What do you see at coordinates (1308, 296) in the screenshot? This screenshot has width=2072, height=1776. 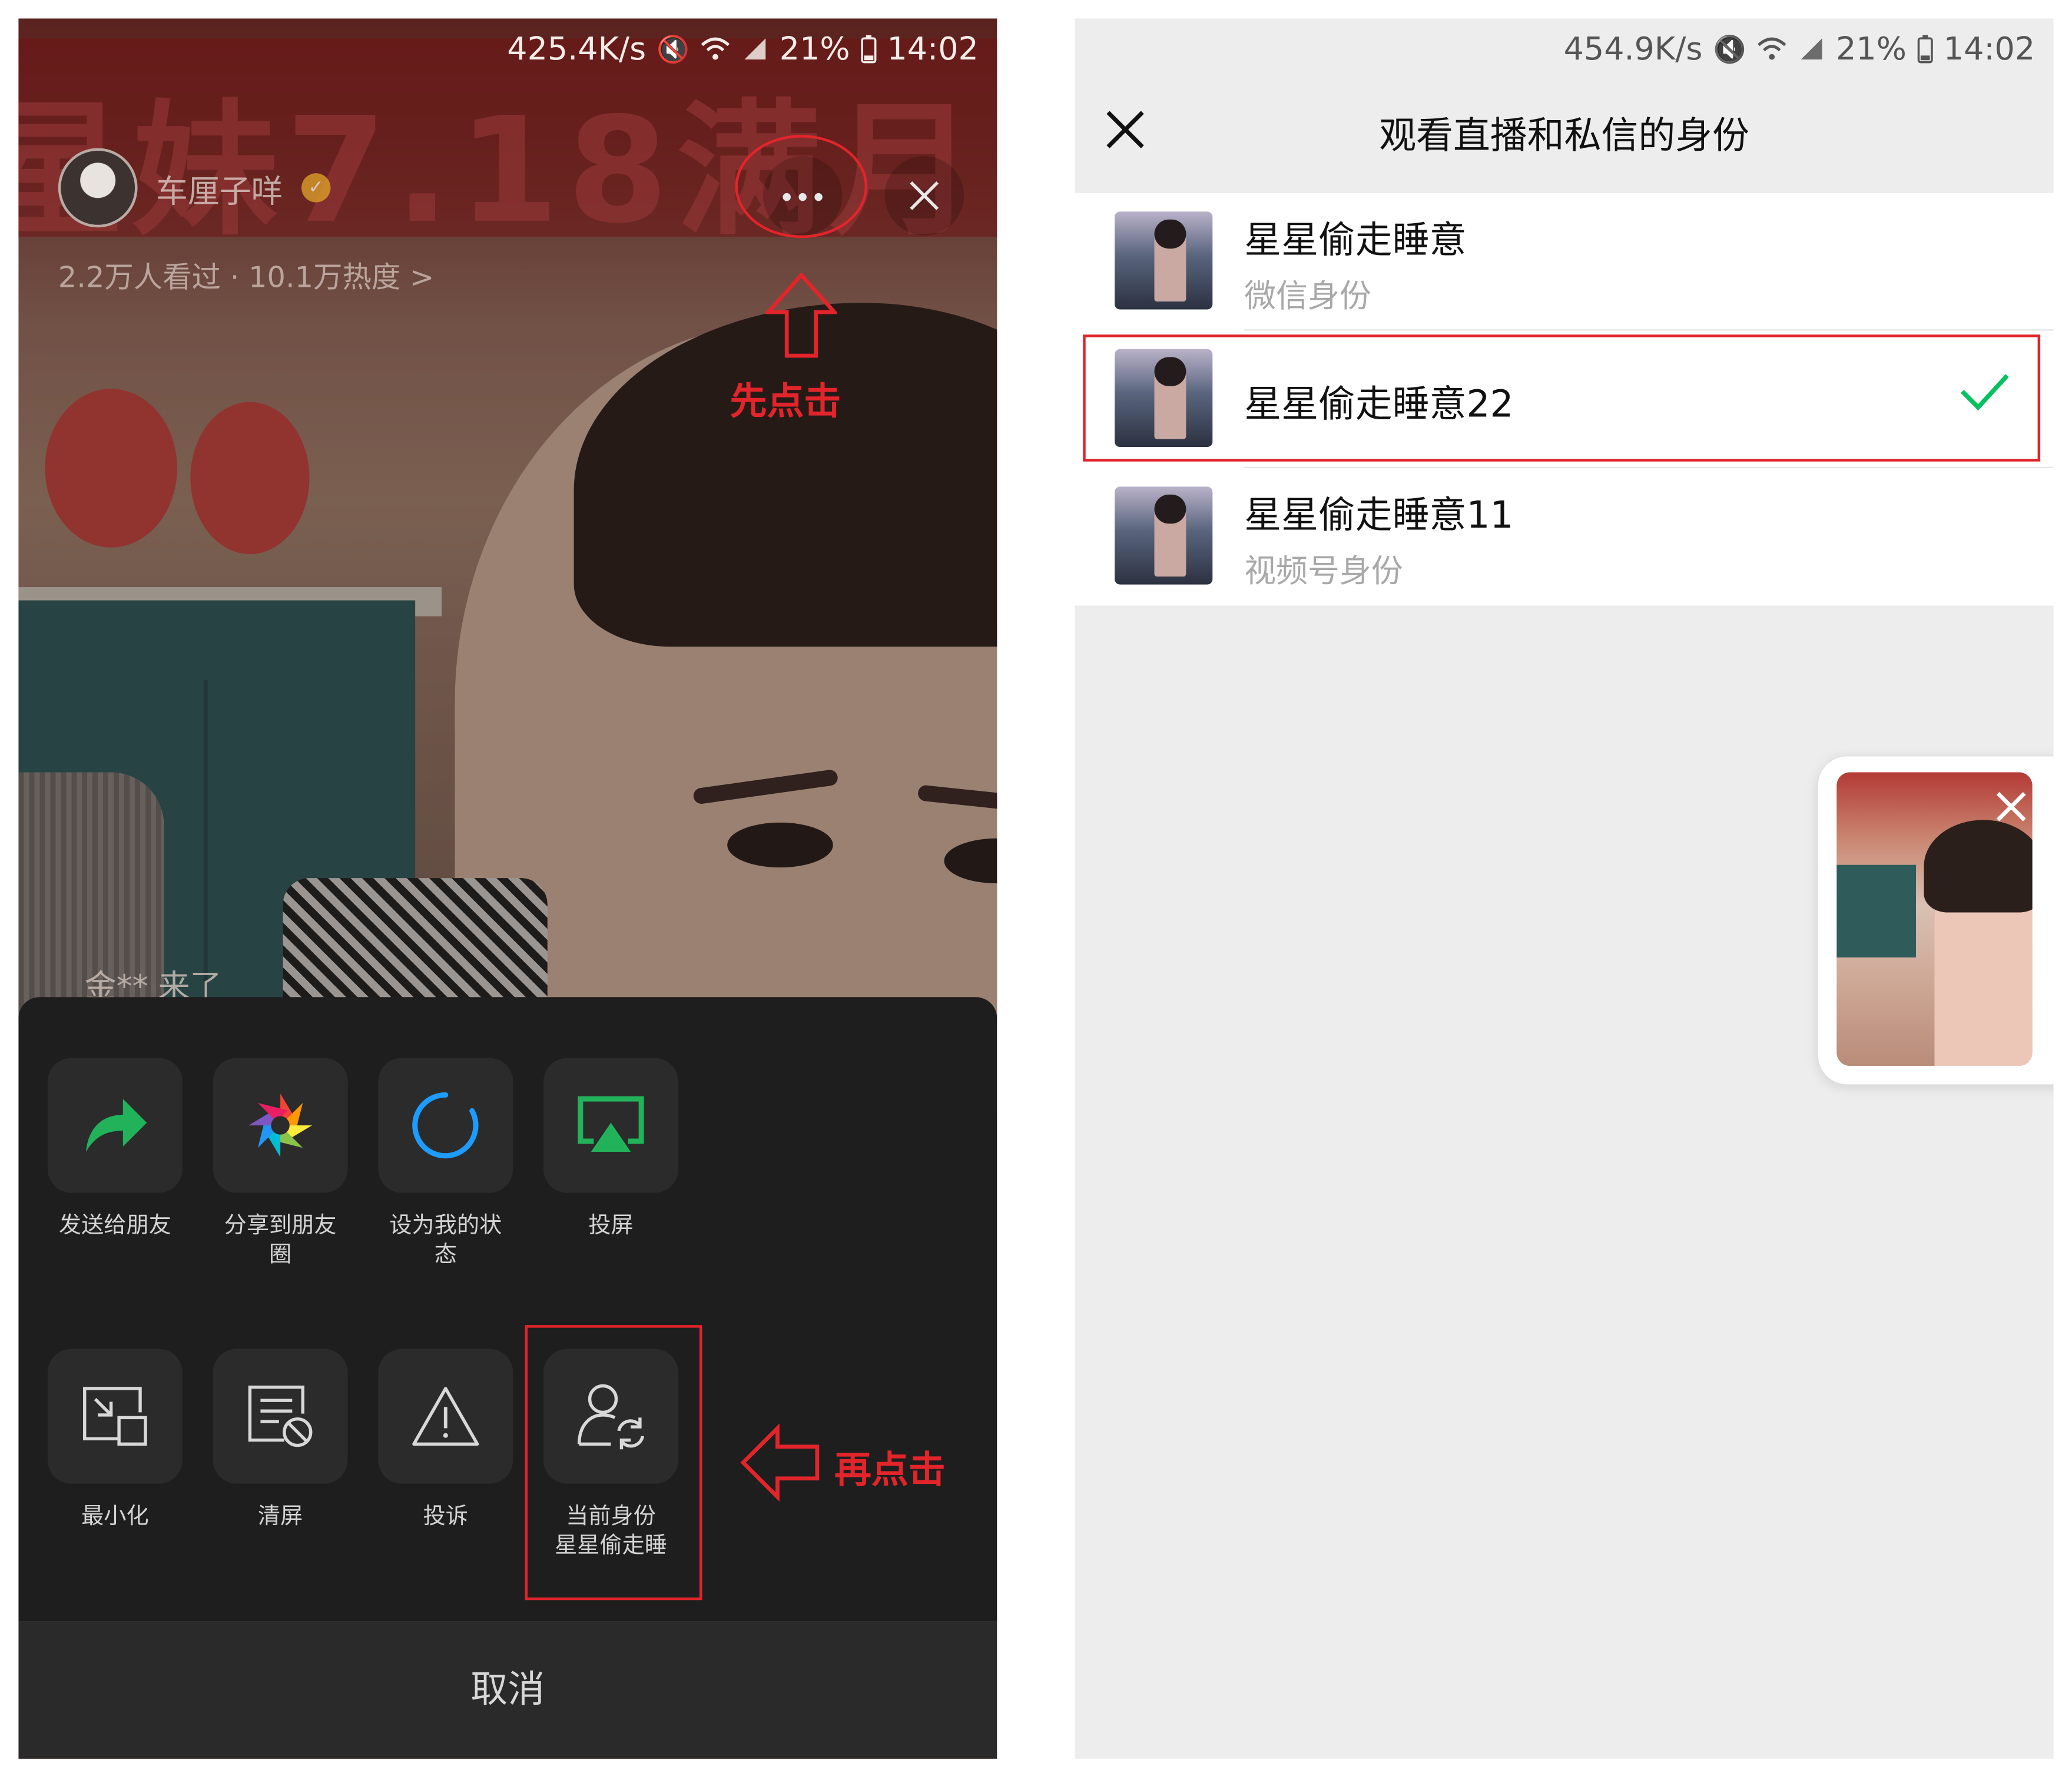 I see `identity-type: 微信身份` at bounding box center [1308, 296].